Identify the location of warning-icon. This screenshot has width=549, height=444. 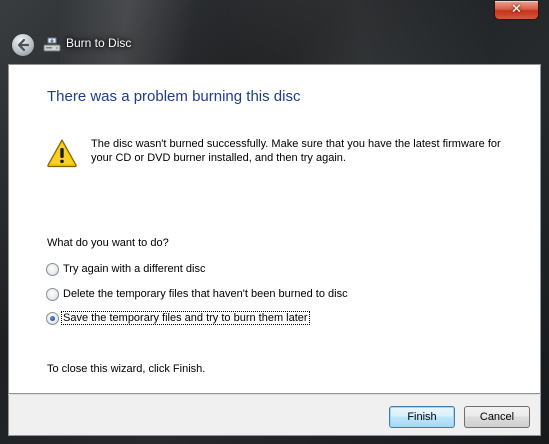
(62, 153).